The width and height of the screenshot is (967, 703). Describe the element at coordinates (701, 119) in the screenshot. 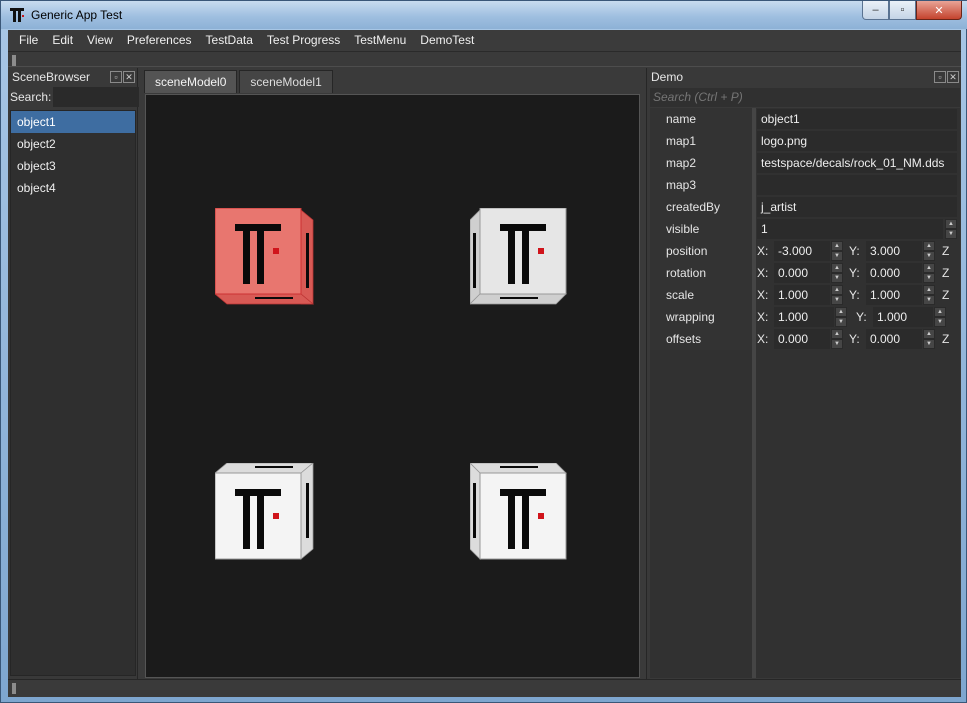

I see `prop-label: name` at that location.